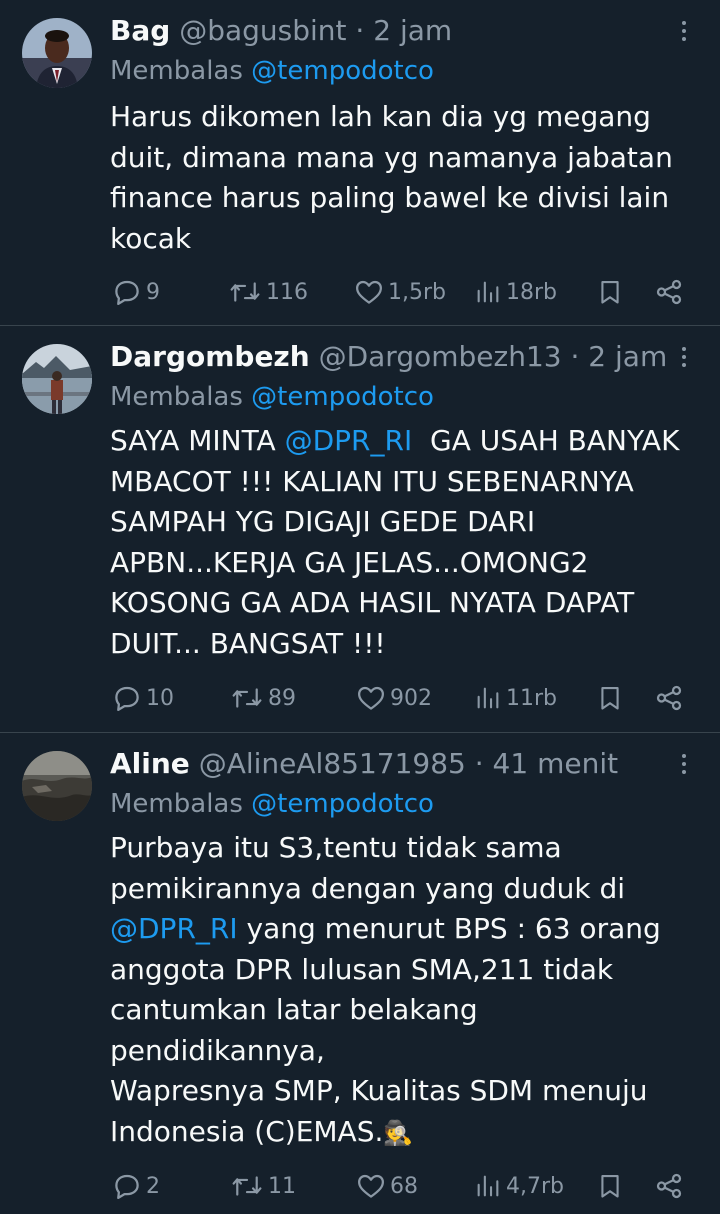 The height and width of the screenshot is (1214, 720). Describe the element at coordinates (380, 116) in the screenshot. I see `tweet-text-line: Harus dikomen lah kan dia yg megang` at that location.